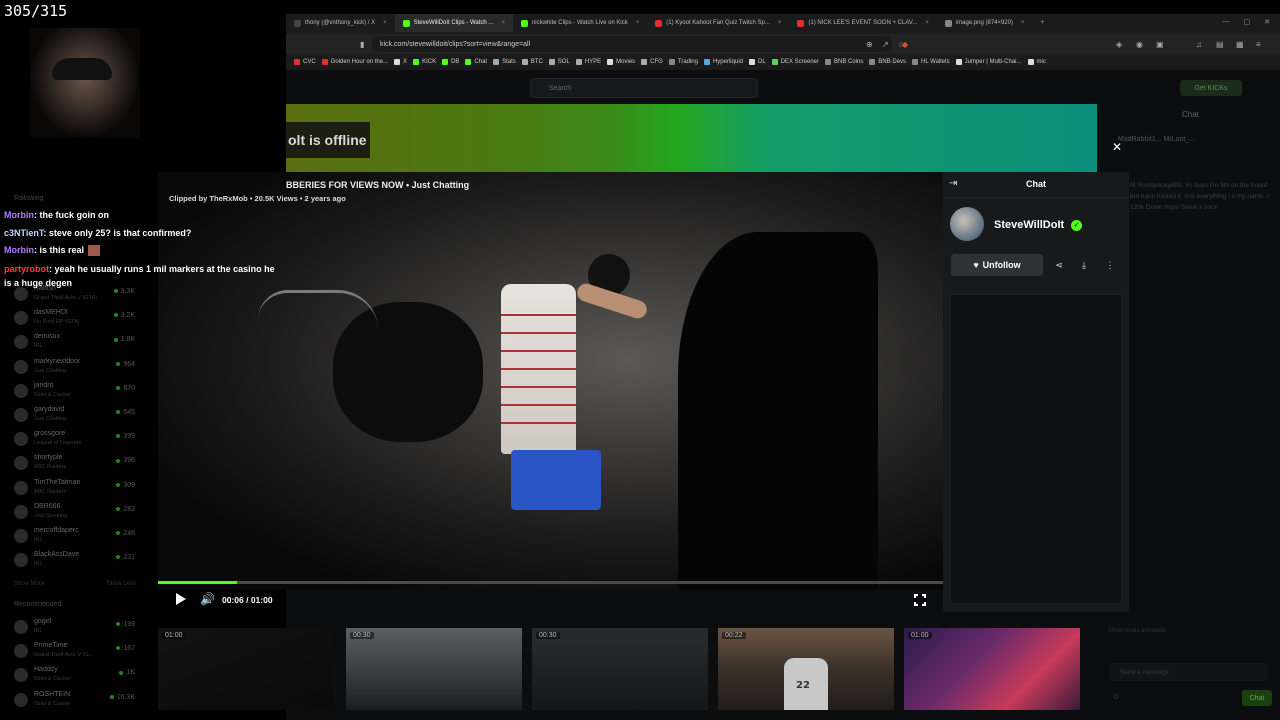 This screenshot has width=1280, height=720. What do you see at coordinates (76, 368) in the screenshot?
I see `sidebar-channel-row: markynextdoor Just Chatting 964` at bounding box center [76, 368].